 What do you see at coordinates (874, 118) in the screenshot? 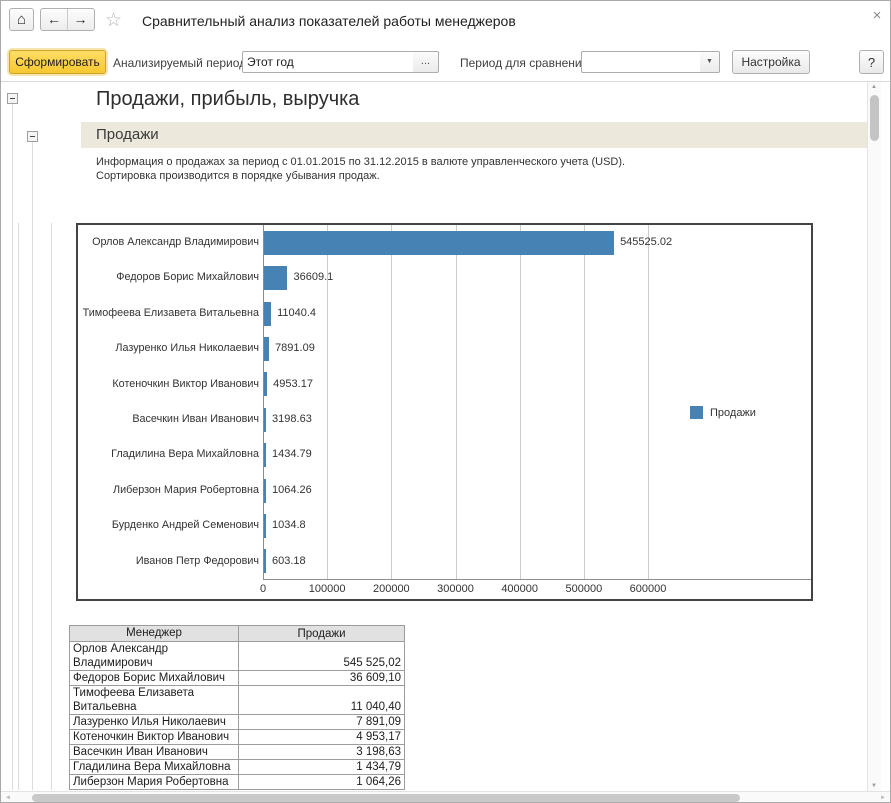
I see `vertical-scrollbar-thumb` at bounding box center [874, 118].